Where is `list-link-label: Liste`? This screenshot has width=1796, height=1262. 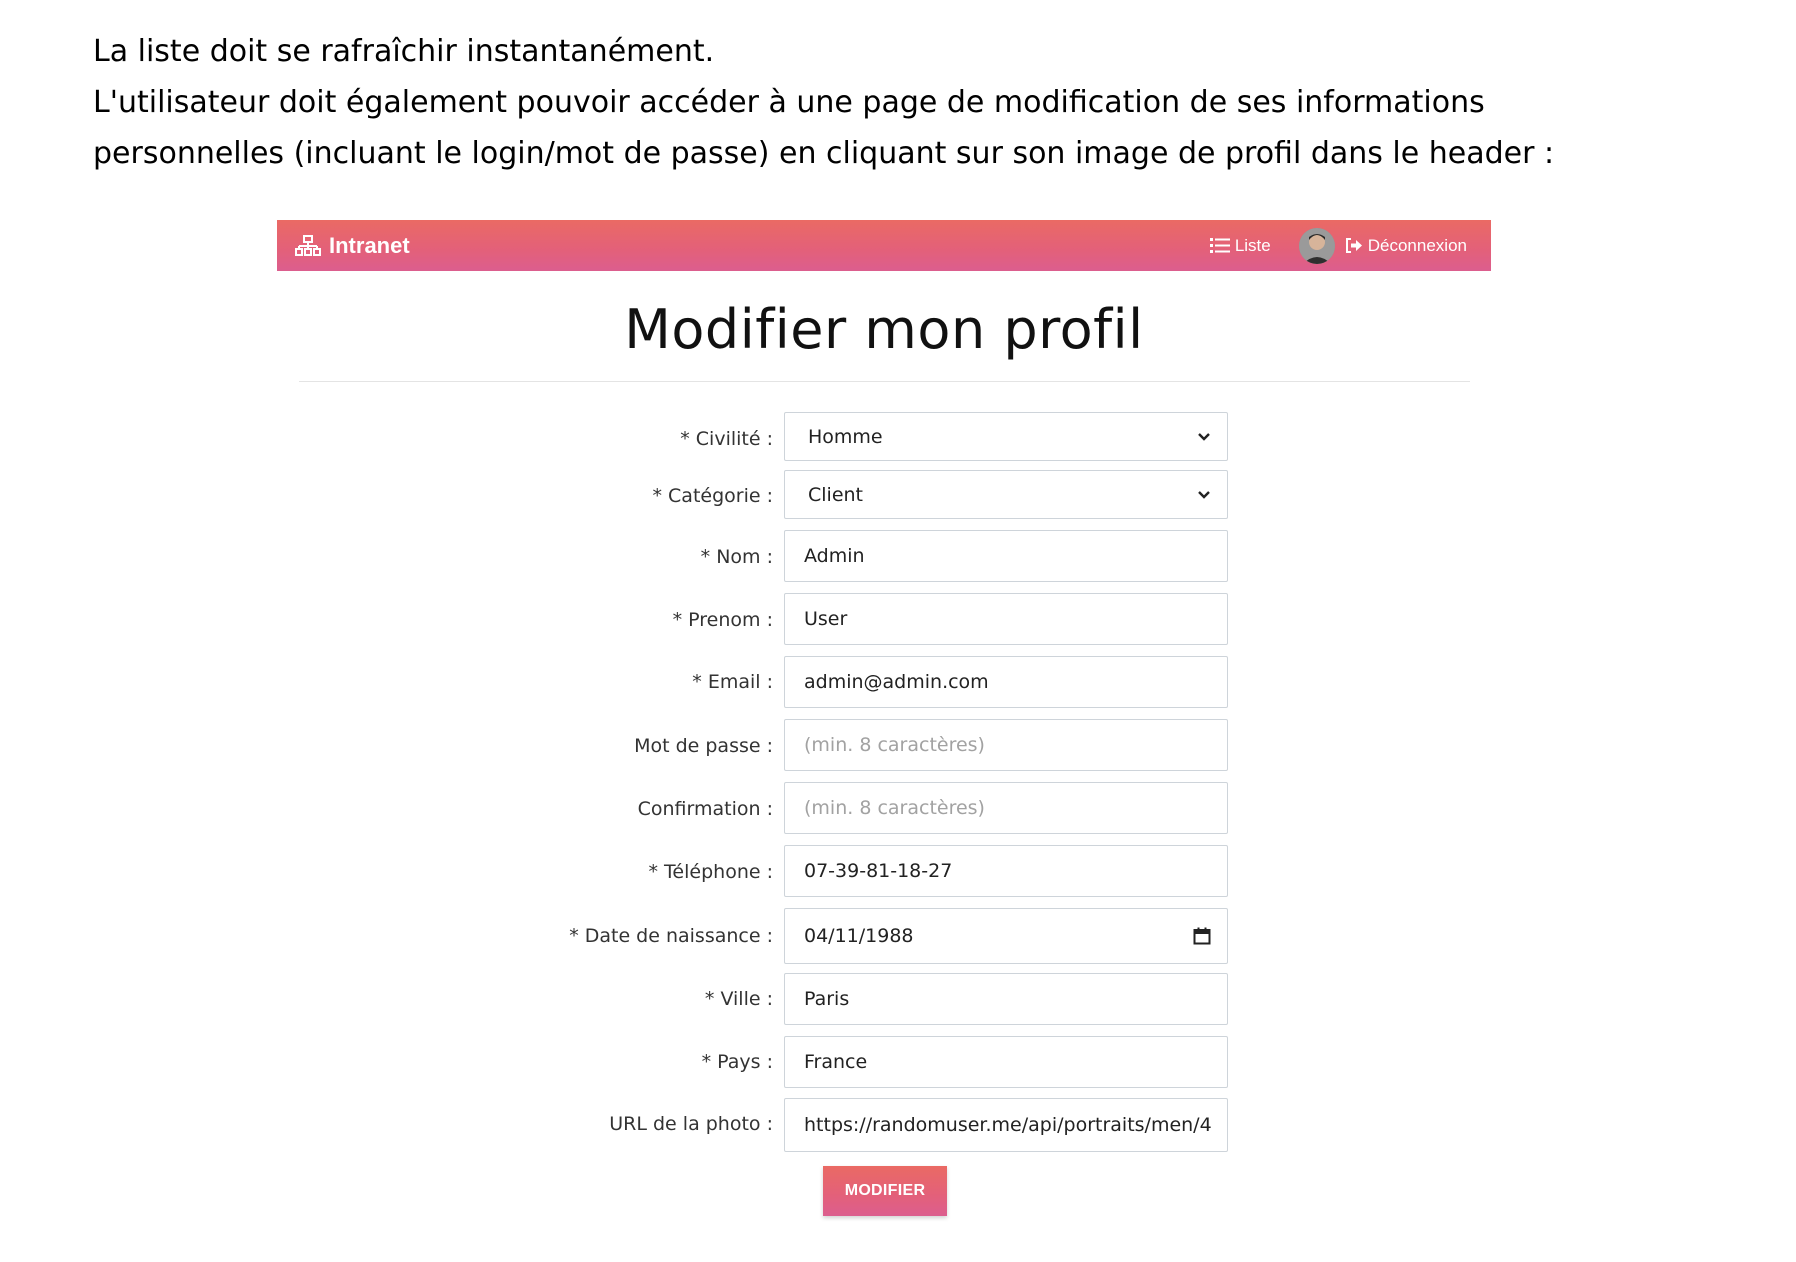 list-link-label: Liste is located at coordinates (1252, 245).